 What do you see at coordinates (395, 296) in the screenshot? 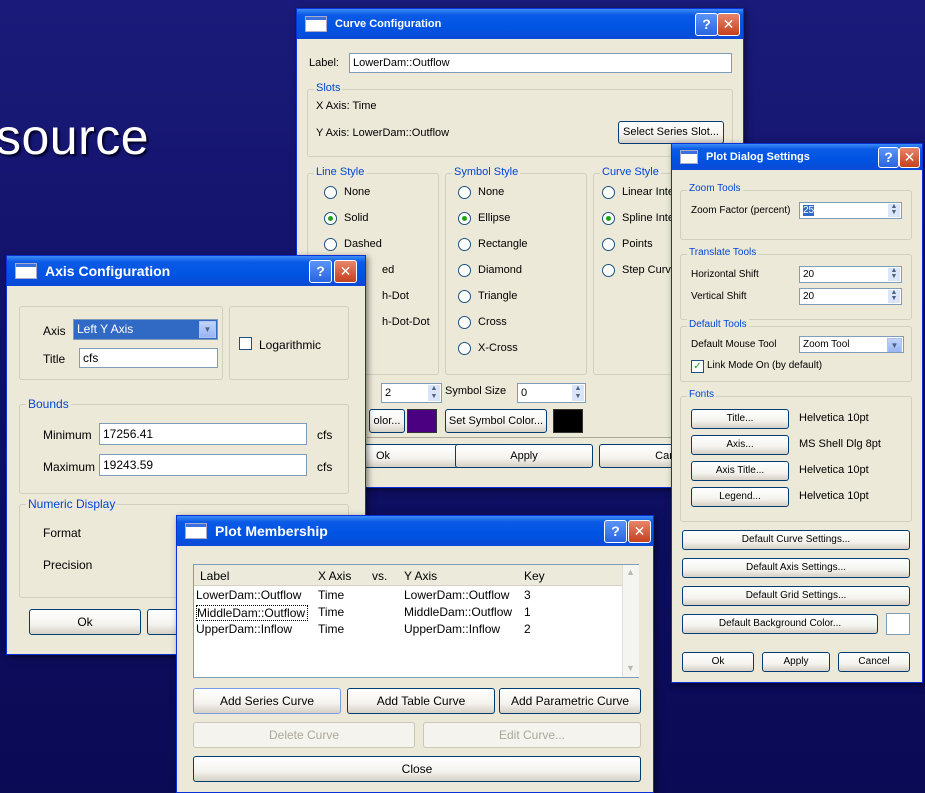
I see `line-dash-dot-label: h-Dot` at bounding box center [395, 296].